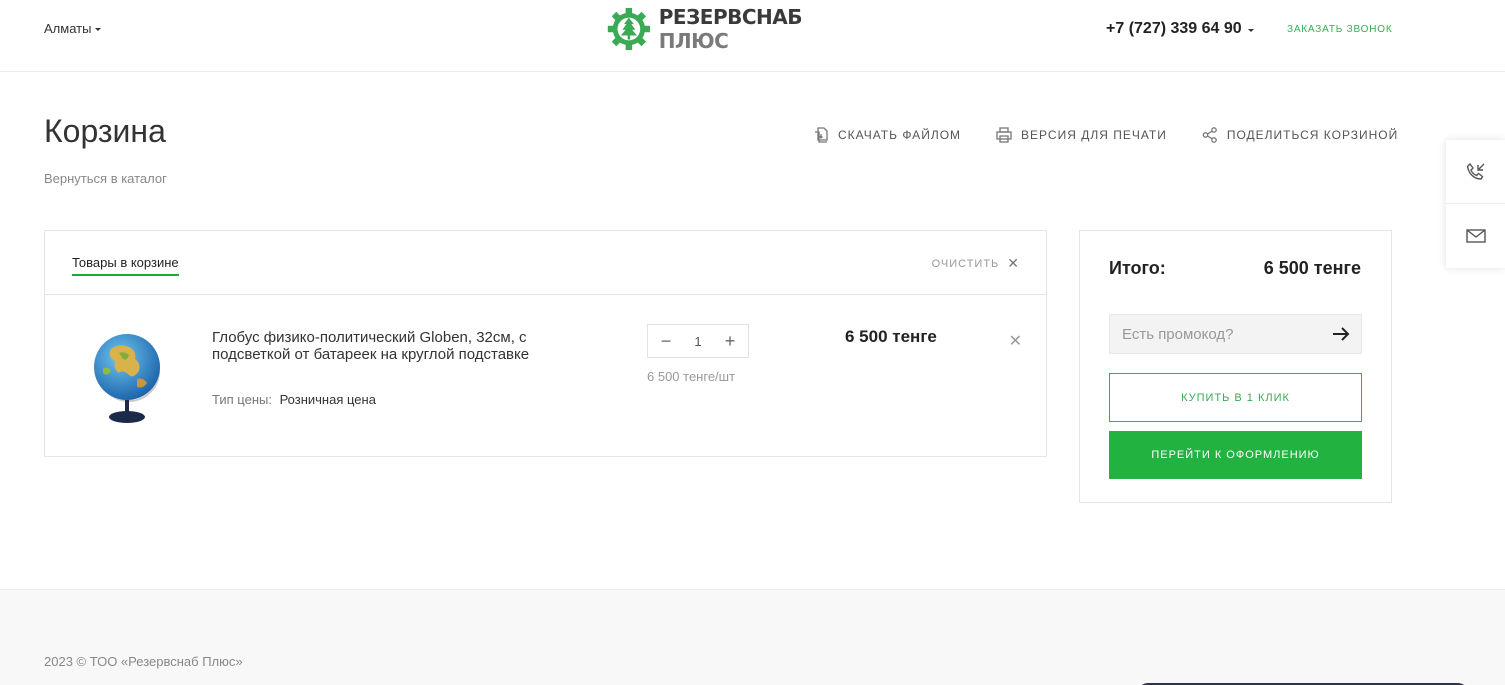 This screenshot has height=685, width=1505. Describe the element at coordinates (691, 376) in the screenshot. I see `unit-price: 6 500 тенге/шт` at that location.